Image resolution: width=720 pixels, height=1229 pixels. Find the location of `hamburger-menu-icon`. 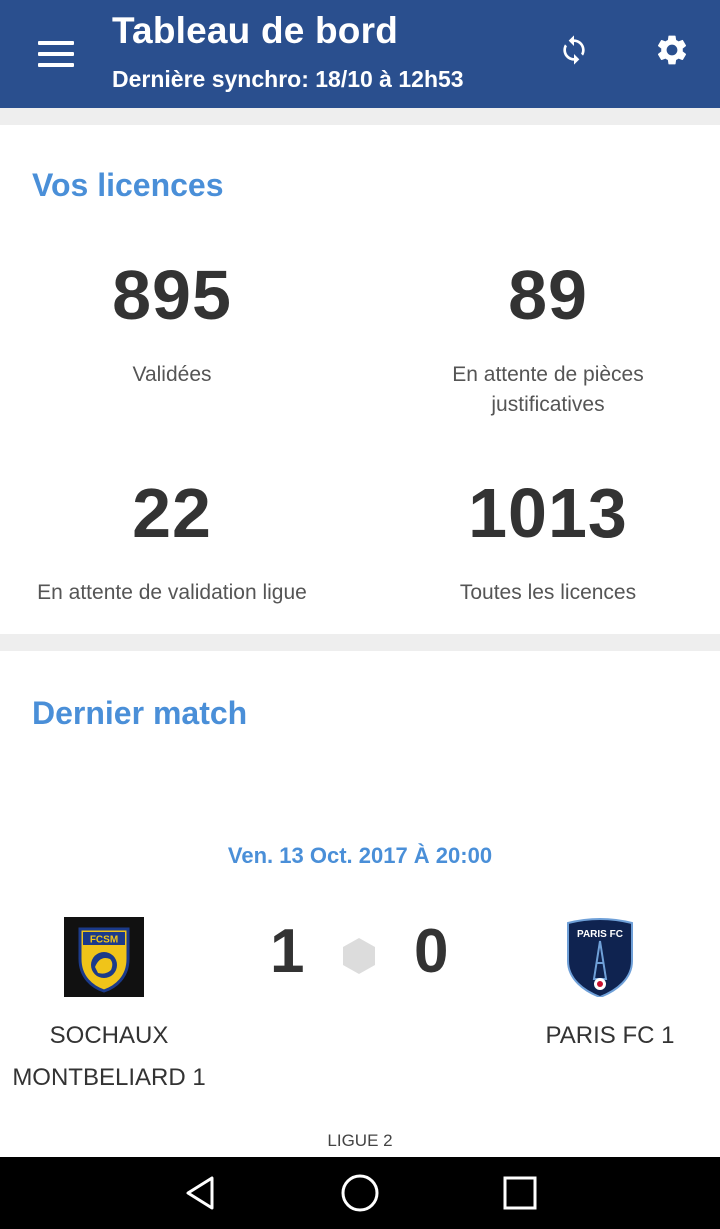

hamburger-menu-icon is located at coordinates (56, 54).